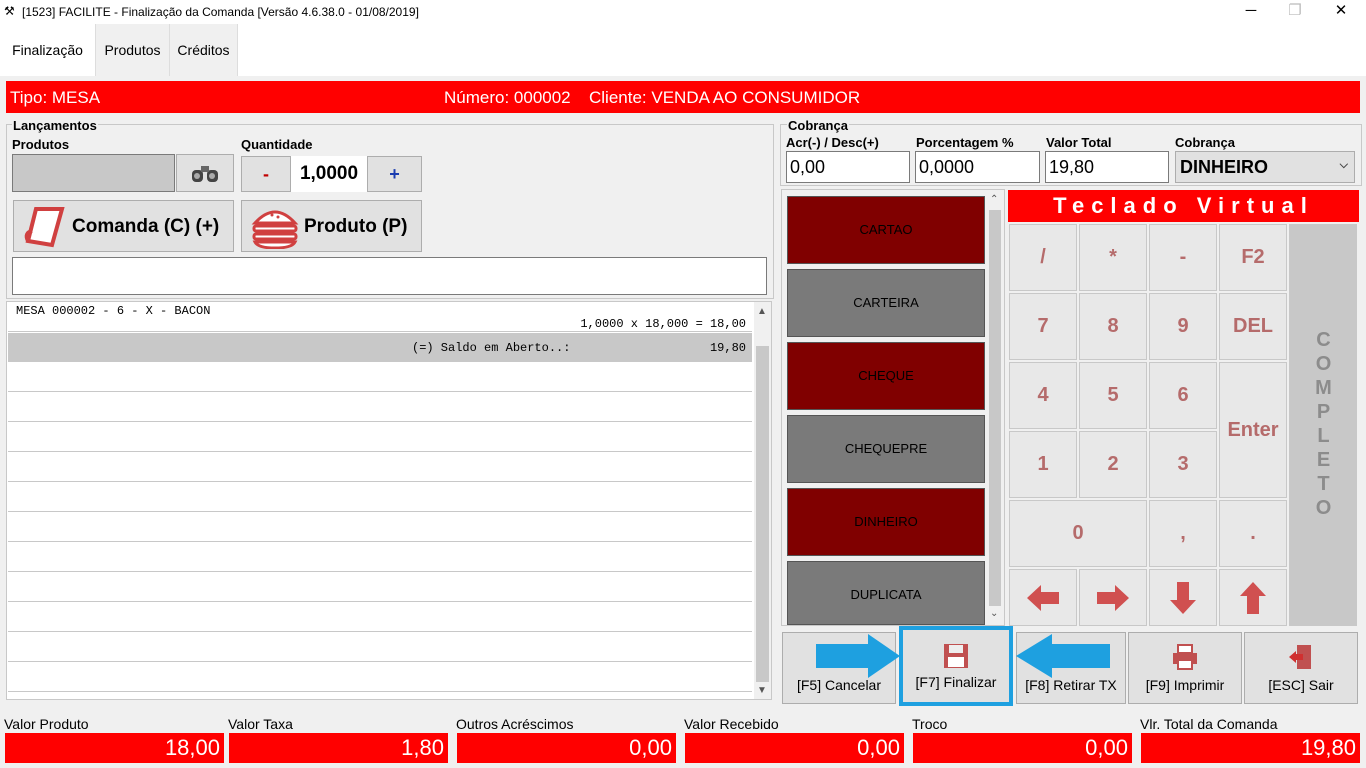 This screenshot has width=1366, height=768. What do you see at coordinates (1253, 533) in the screenshot?
I see `key-period: .` at bounding box center [1253, 533].